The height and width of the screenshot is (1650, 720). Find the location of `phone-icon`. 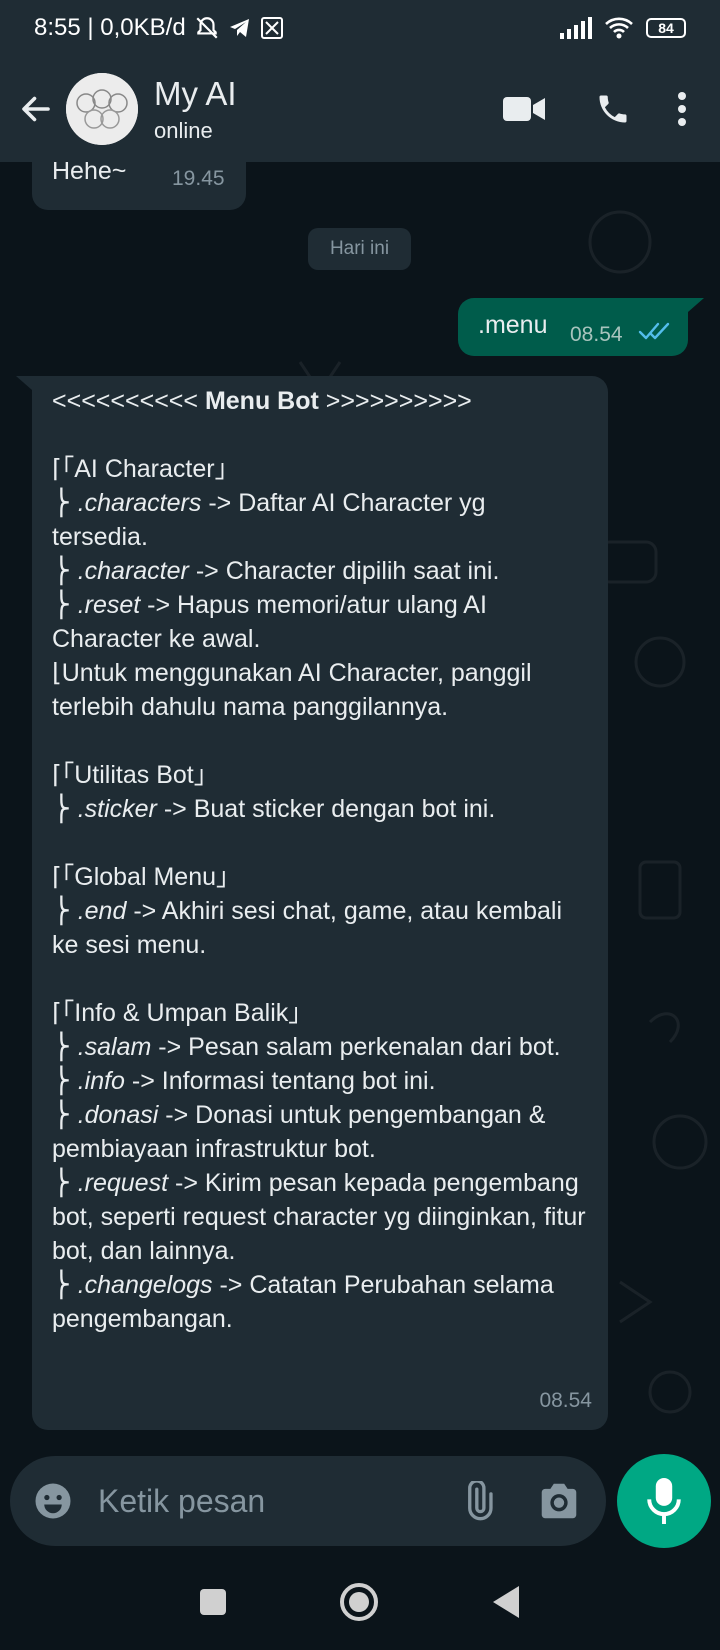

phone-icon is located at coordinates (613, 109).